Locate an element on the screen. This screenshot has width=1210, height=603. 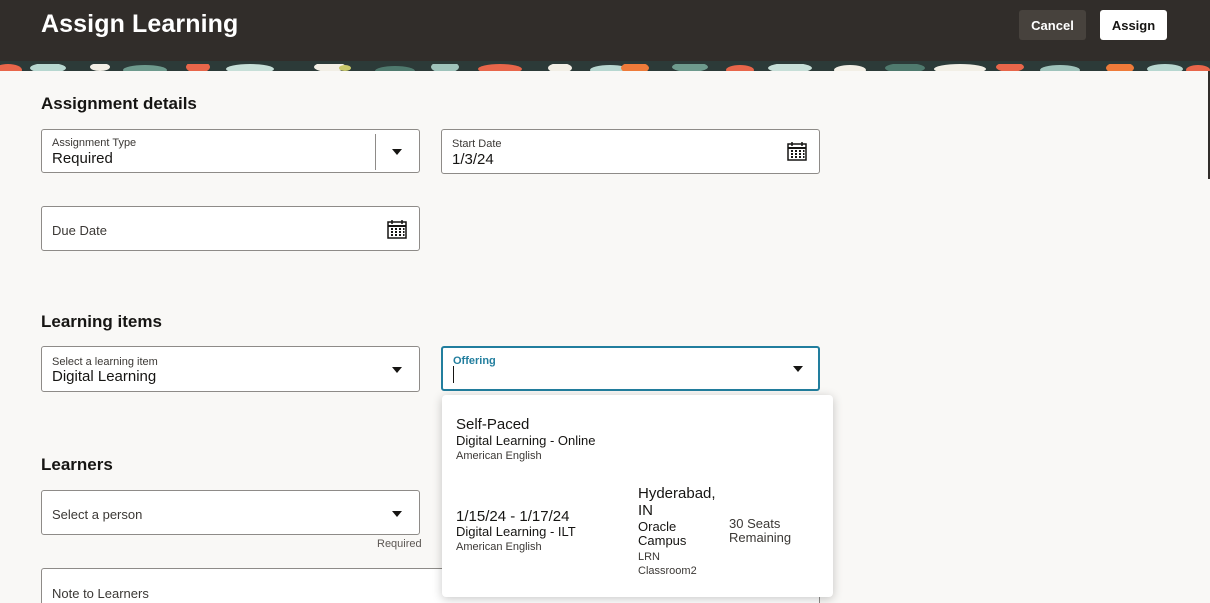
page-header: Assign Learning Cancel Assign is located at coordinates (605, 30).